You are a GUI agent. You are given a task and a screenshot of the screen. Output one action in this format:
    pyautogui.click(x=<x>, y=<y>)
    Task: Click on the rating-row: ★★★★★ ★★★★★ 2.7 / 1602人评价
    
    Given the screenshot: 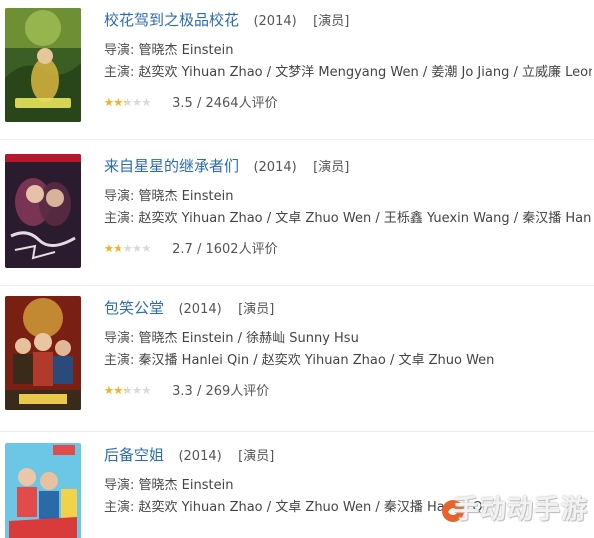 What is the action you would take?
    pyautogui.click(x=191, y=250)
    